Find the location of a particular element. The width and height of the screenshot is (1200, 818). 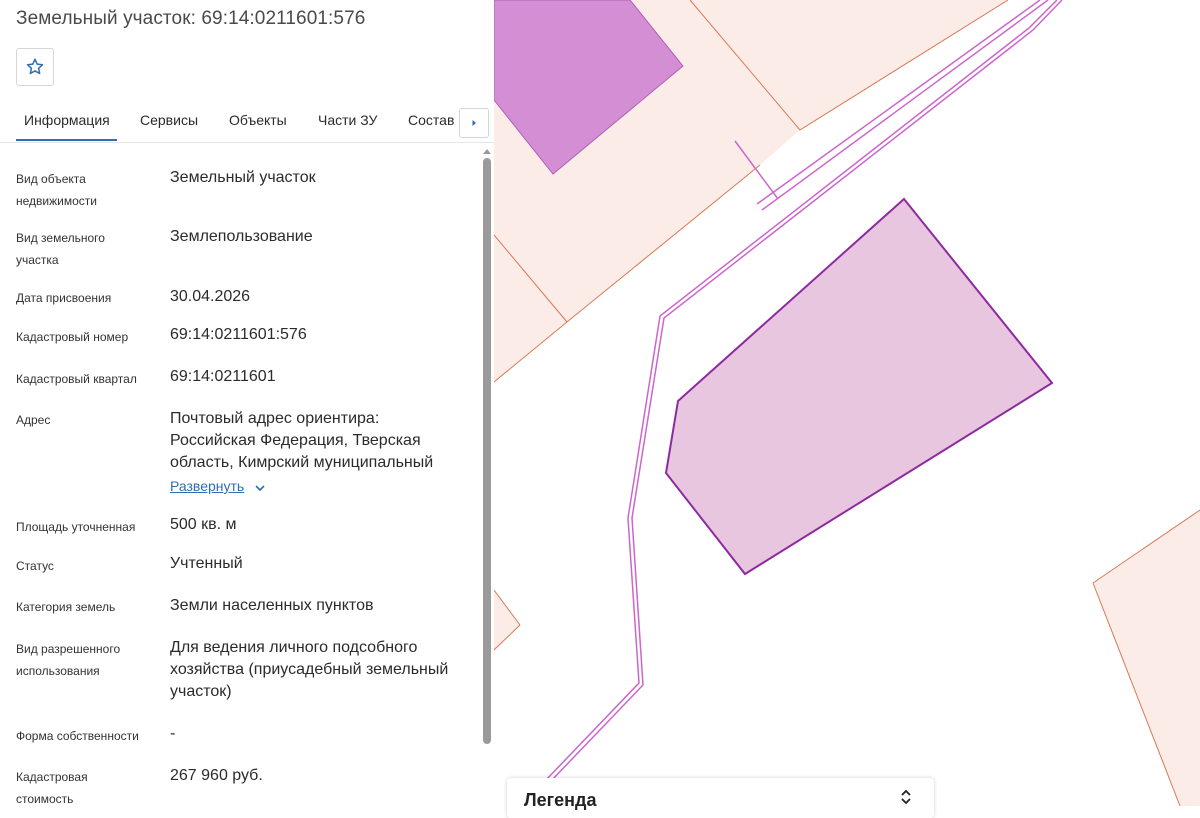

page-title: Земельный участок: 69:14:0211601:576 is located at coordinates (191, 18).